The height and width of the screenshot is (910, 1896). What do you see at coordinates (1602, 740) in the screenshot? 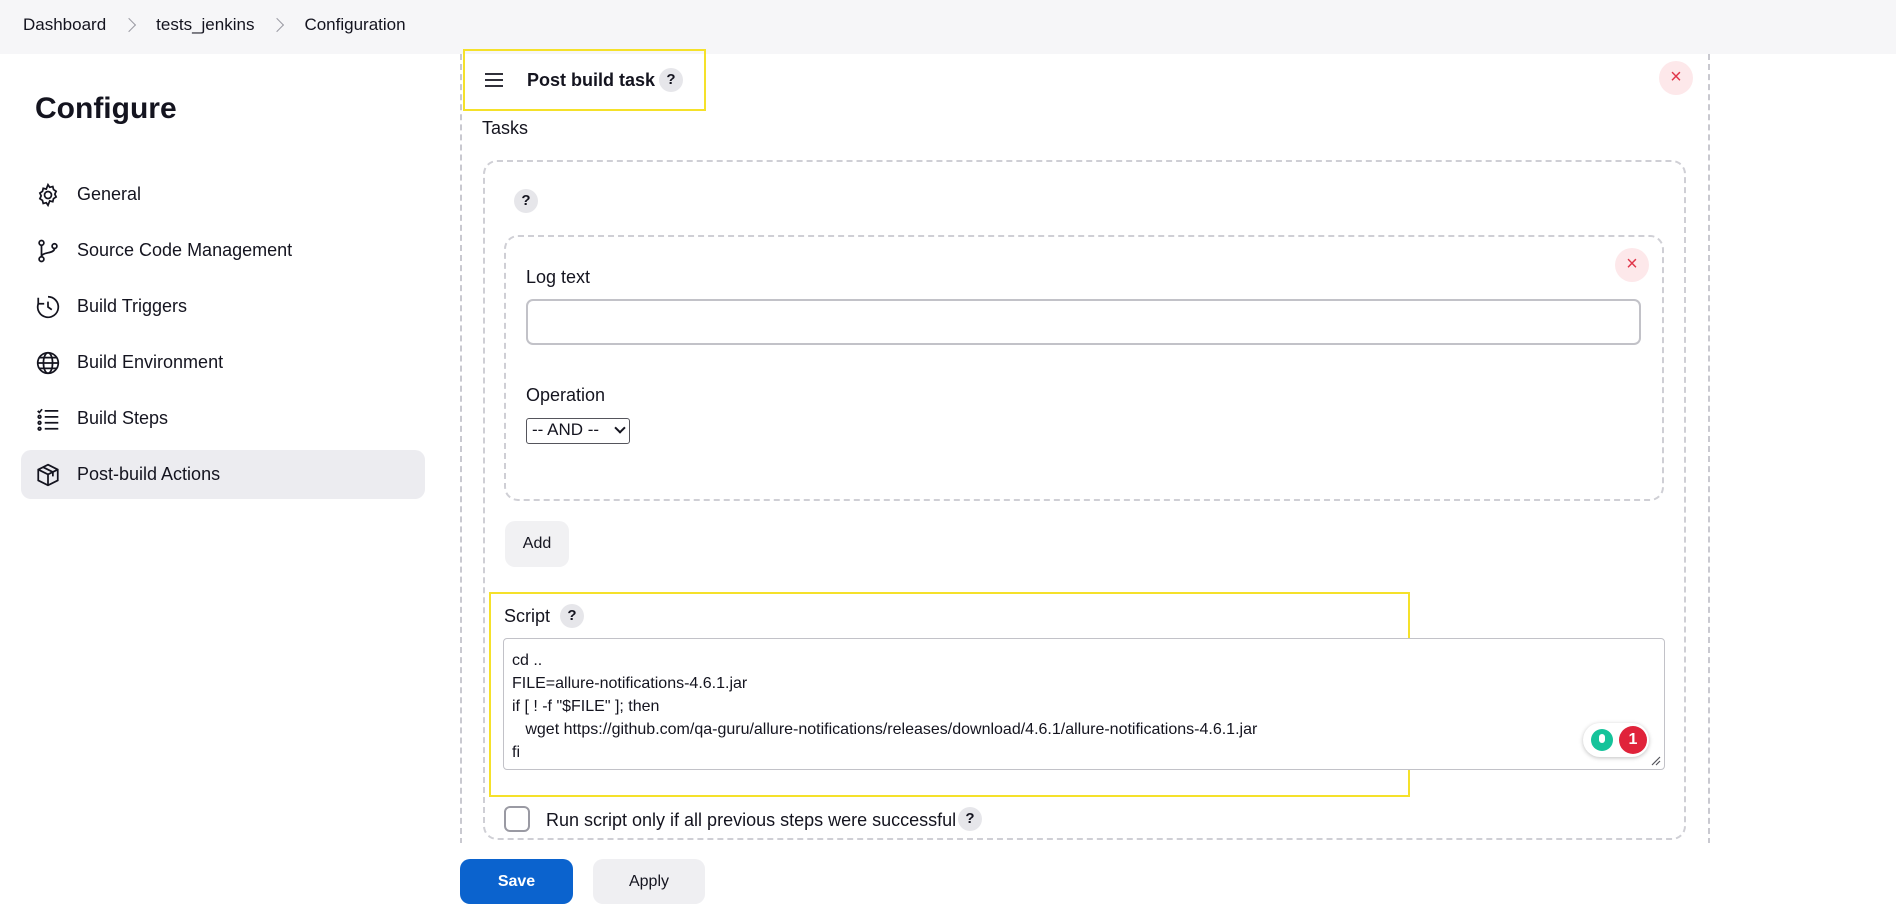
I see `grammarly-icon` at bounding box center [1602, 740].